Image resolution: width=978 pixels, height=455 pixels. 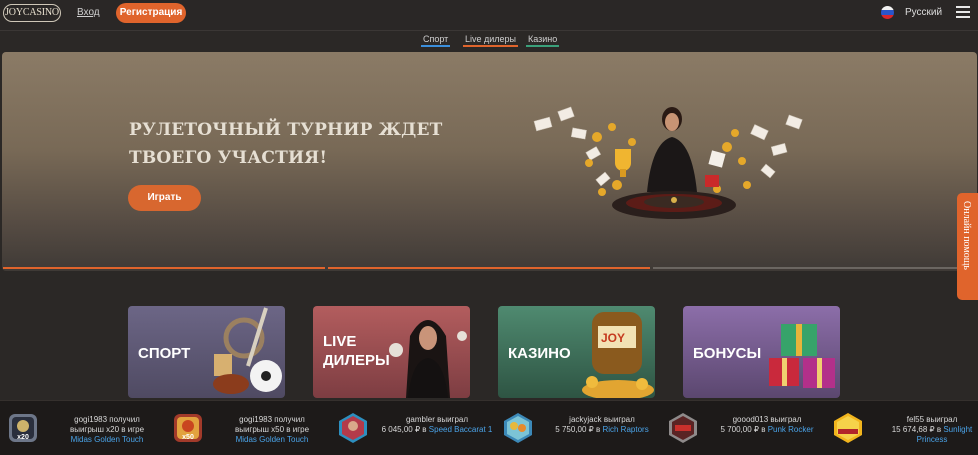 I want to click on rich-raptors-thumb, so click(x=518, y=428).